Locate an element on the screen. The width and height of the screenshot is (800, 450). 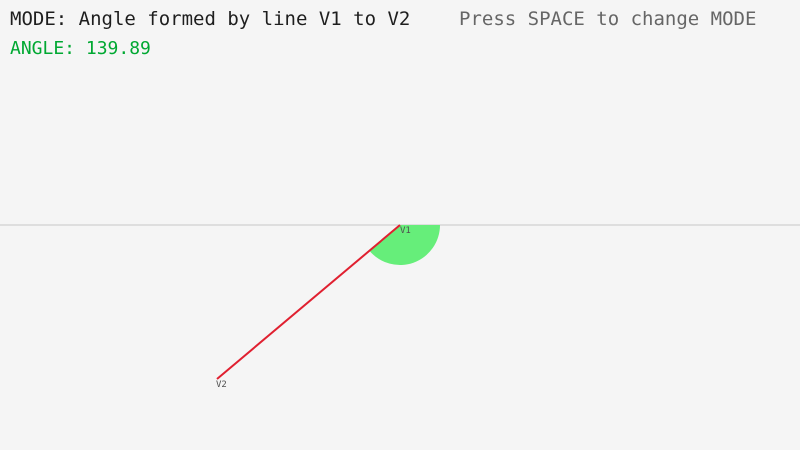
v2-label: V2 is located at coordinates (221, 385).